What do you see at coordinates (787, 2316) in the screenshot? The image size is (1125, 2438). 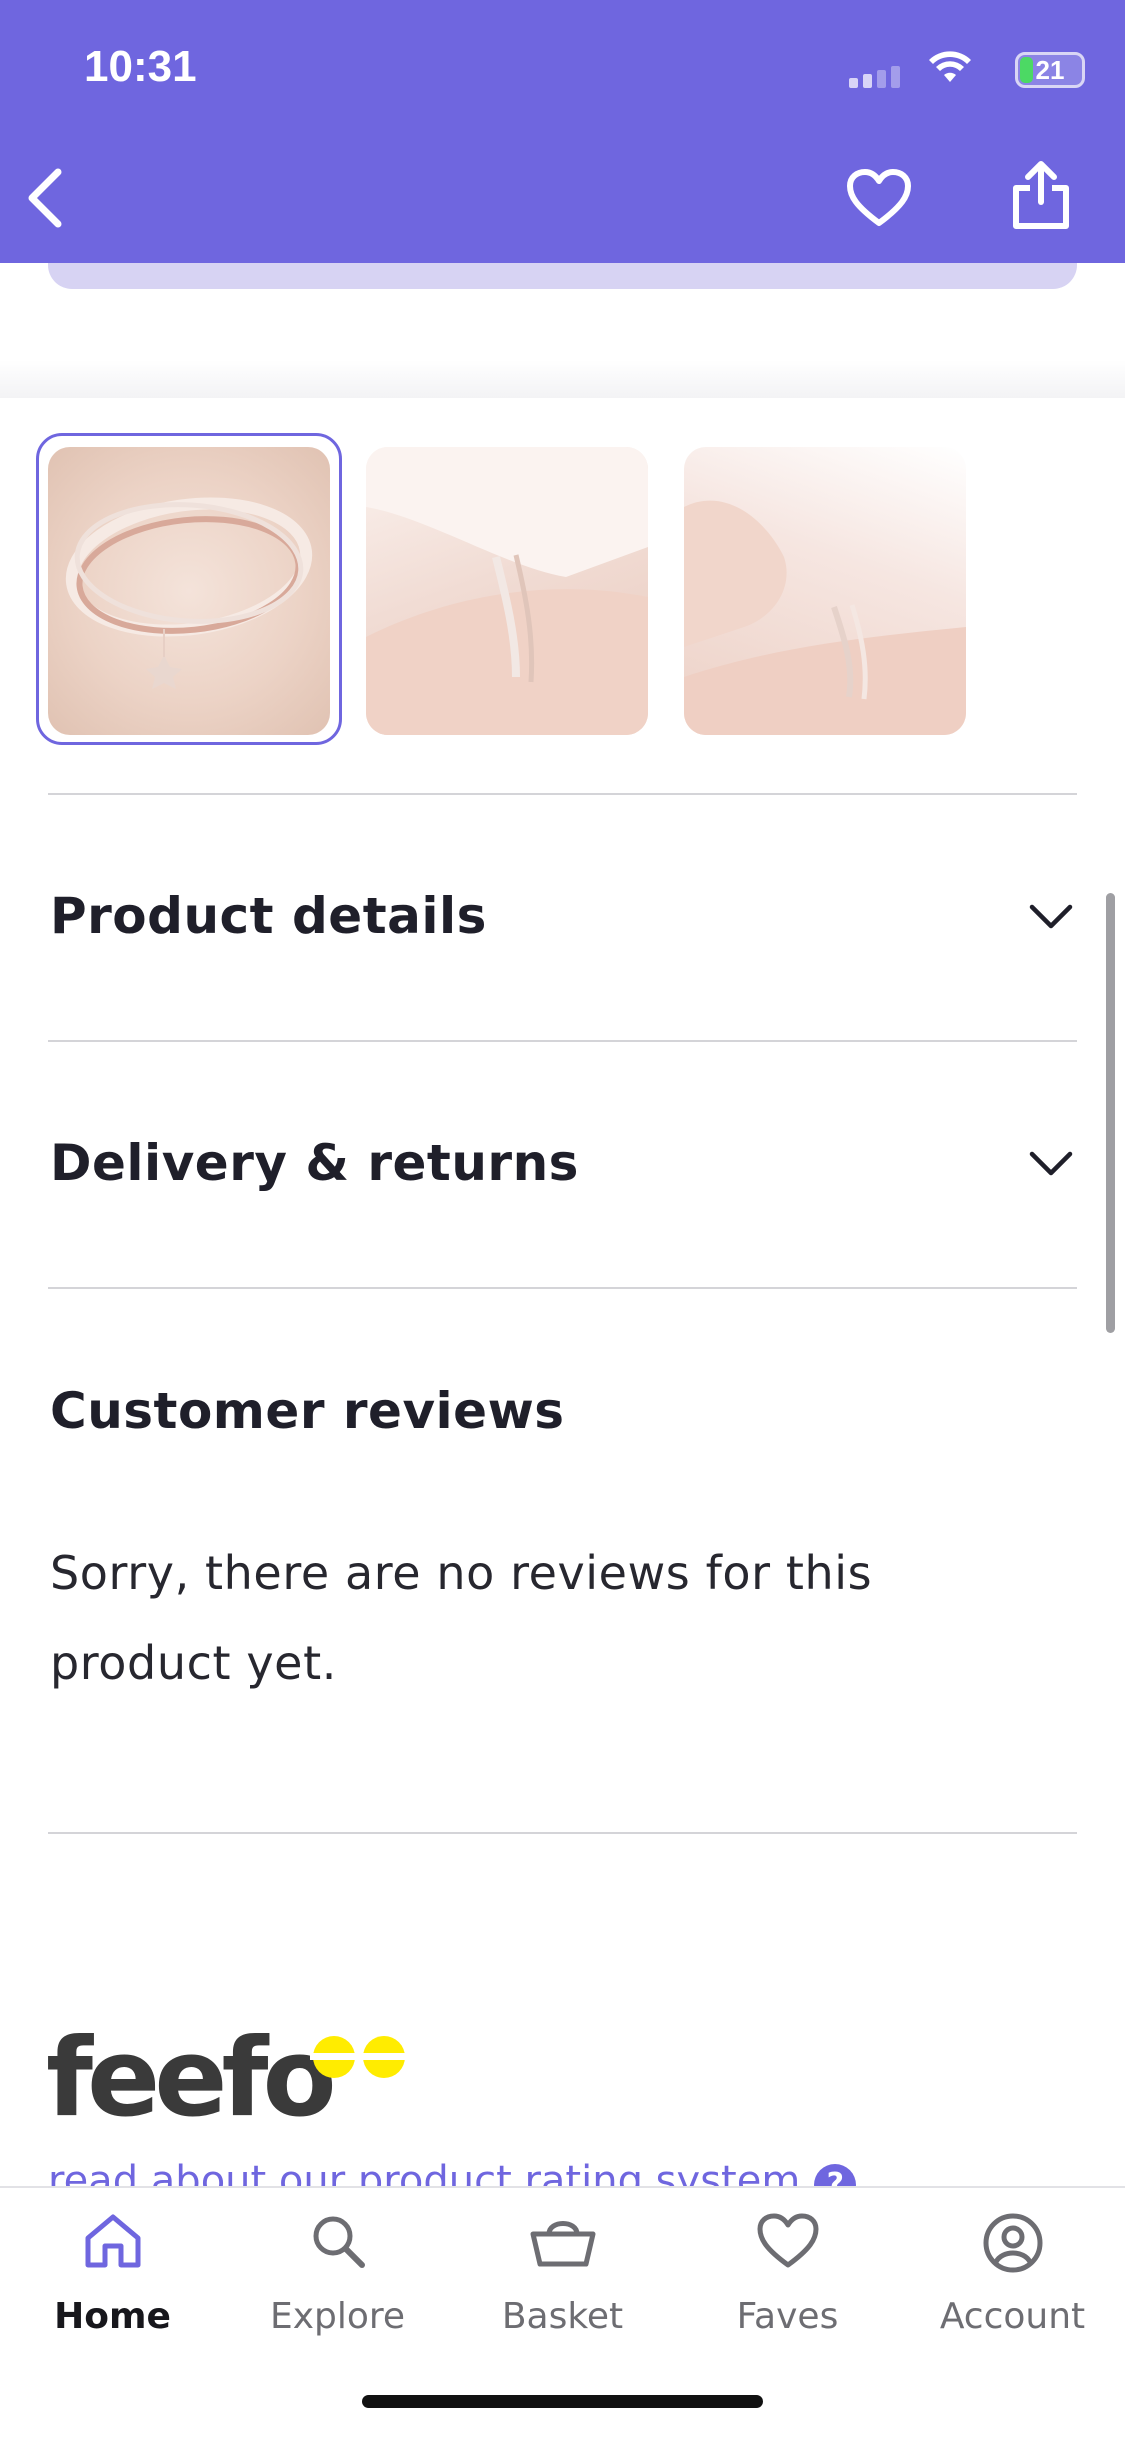 I see `tab-faves-label: Faves` at bounding box center [787, 2316].